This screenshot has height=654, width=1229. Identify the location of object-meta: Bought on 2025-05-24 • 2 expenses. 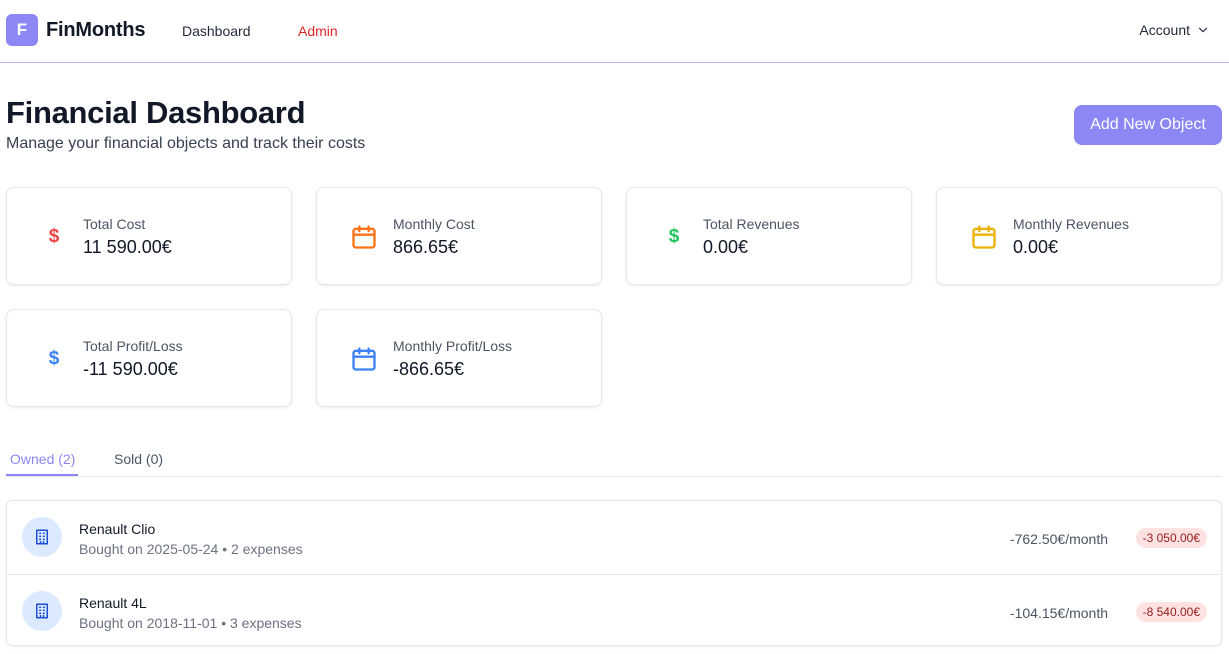
(191, 549).